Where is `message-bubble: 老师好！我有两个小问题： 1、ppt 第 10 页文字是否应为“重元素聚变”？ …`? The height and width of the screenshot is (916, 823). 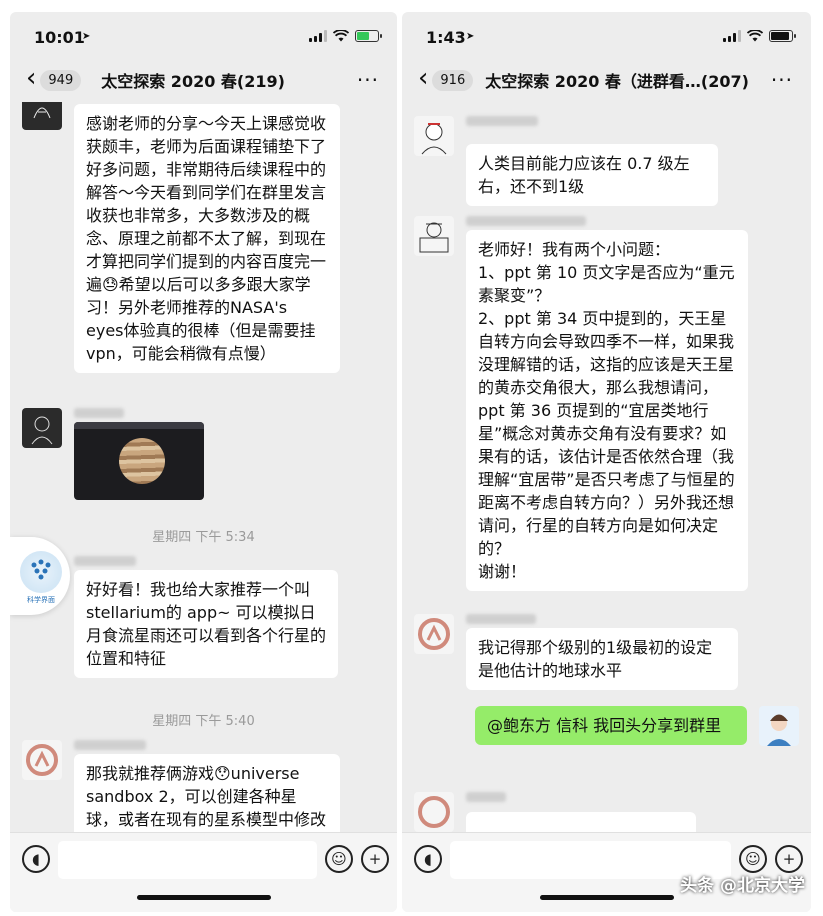
message-bubble: 老师好！我有两个小问题： 1、ppt 第 10 页文字是否应为“重元素聚变”？ … is located at coordinates (607, 410).